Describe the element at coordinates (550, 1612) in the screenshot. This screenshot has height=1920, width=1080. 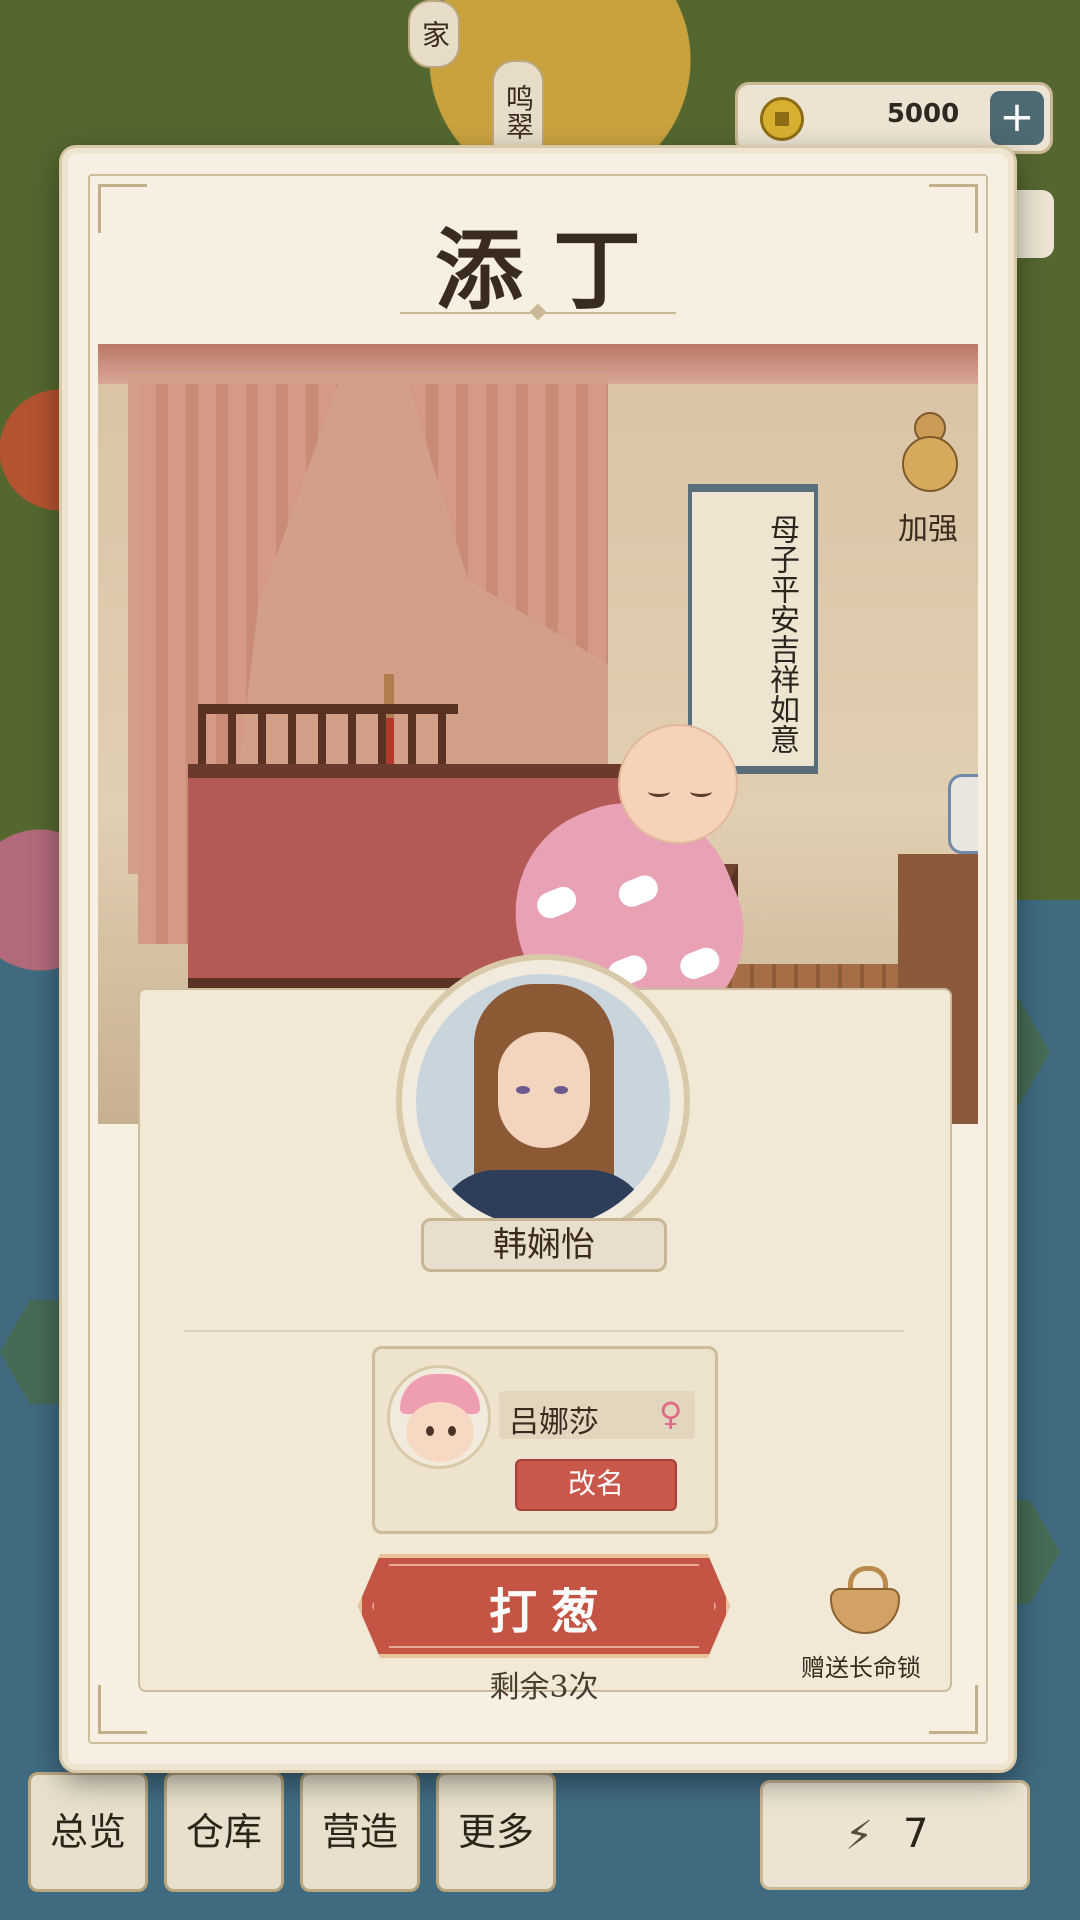
I see `beat-scallion-label: 打葱` at that location.